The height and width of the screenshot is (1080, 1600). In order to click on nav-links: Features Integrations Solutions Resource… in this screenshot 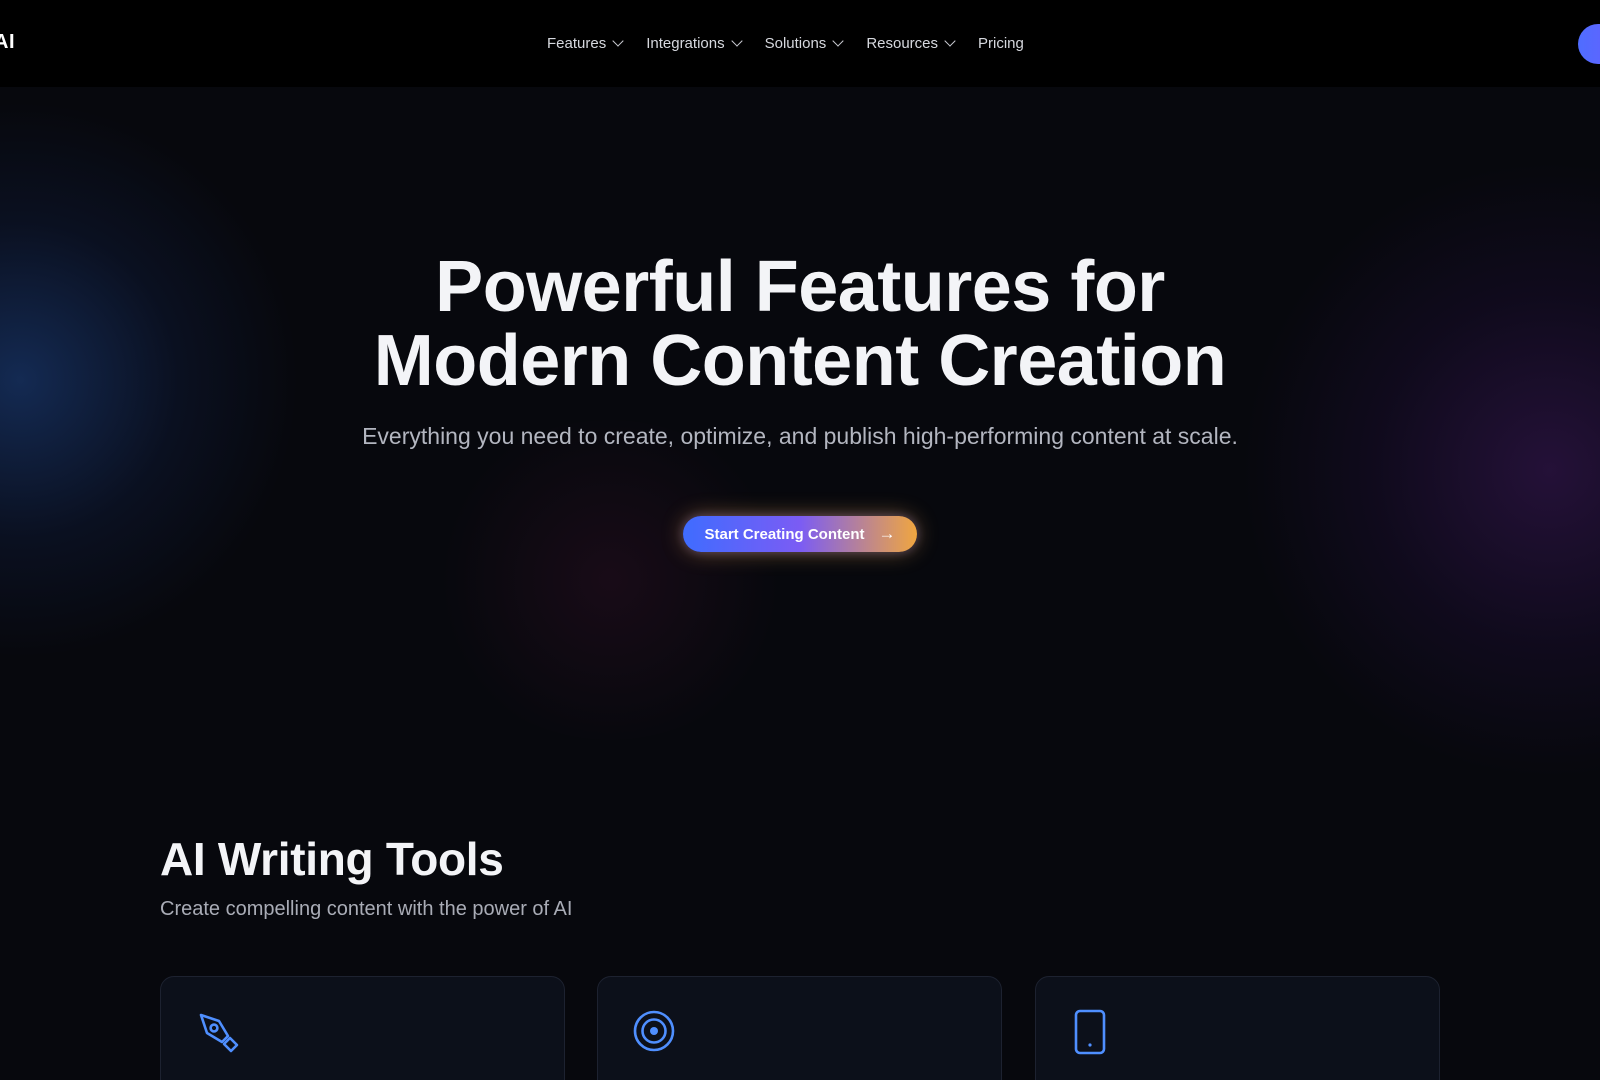, I will do `click(785, 43)`.